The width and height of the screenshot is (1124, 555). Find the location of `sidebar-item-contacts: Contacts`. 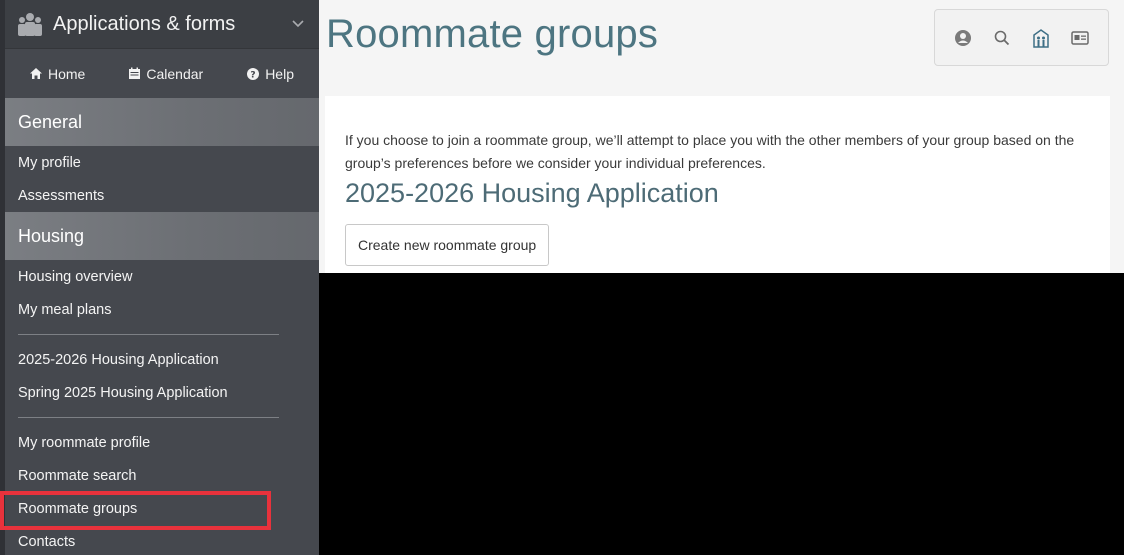

sidebar-item-contacts: Contacts is located at coordinates (162, 540).